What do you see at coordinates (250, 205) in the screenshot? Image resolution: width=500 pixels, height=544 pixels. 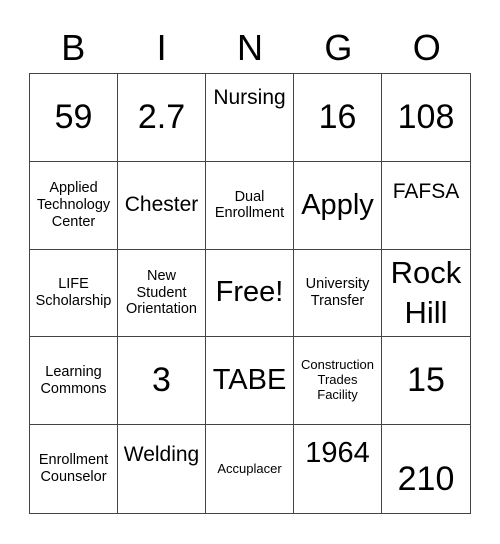 I see `bingo-cell: Dual Enrollment` at bounding box center [250, 205].